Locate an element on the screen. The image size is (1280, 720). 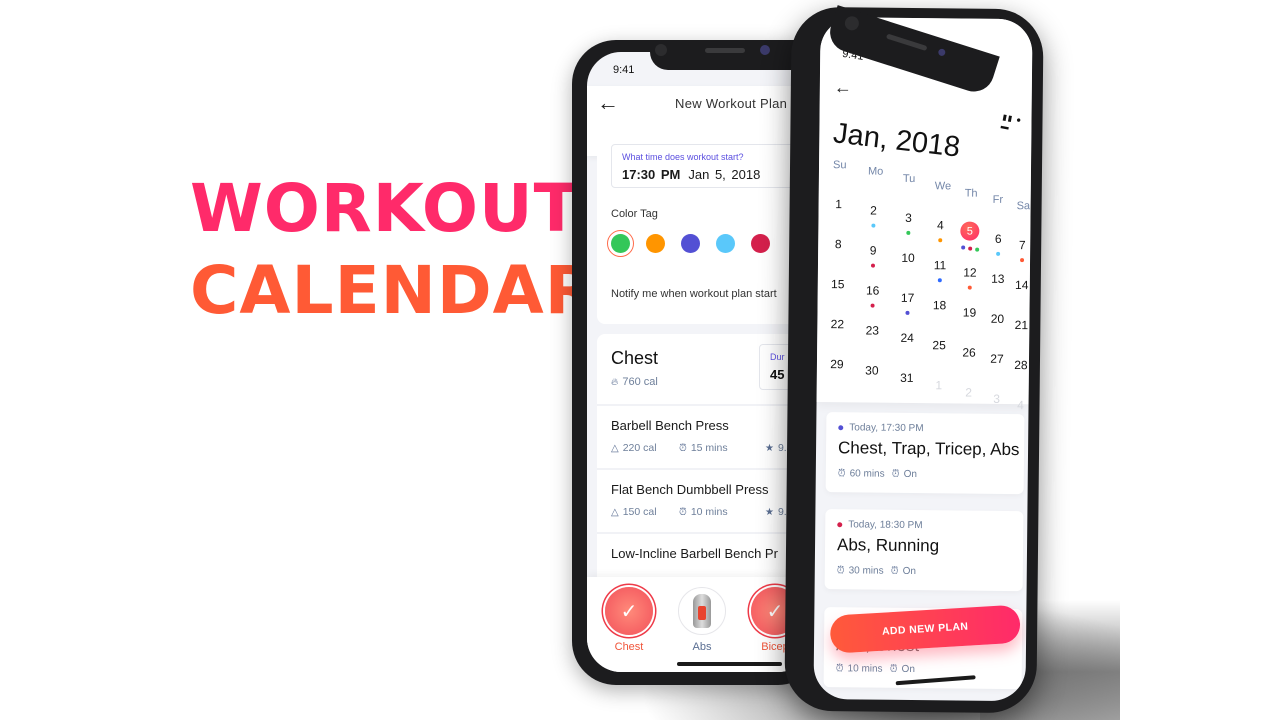
event-title: Abs, Running is located at coordinates (888, 545).